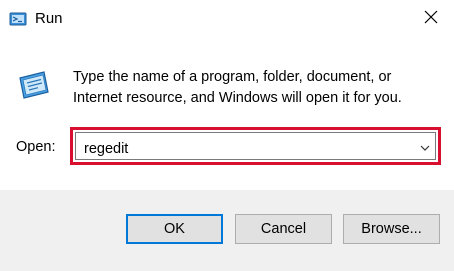 The image size is (454, 271). Describe the element at coordinates (34, 85) in the screenshot. I see `run-icon` at that location.